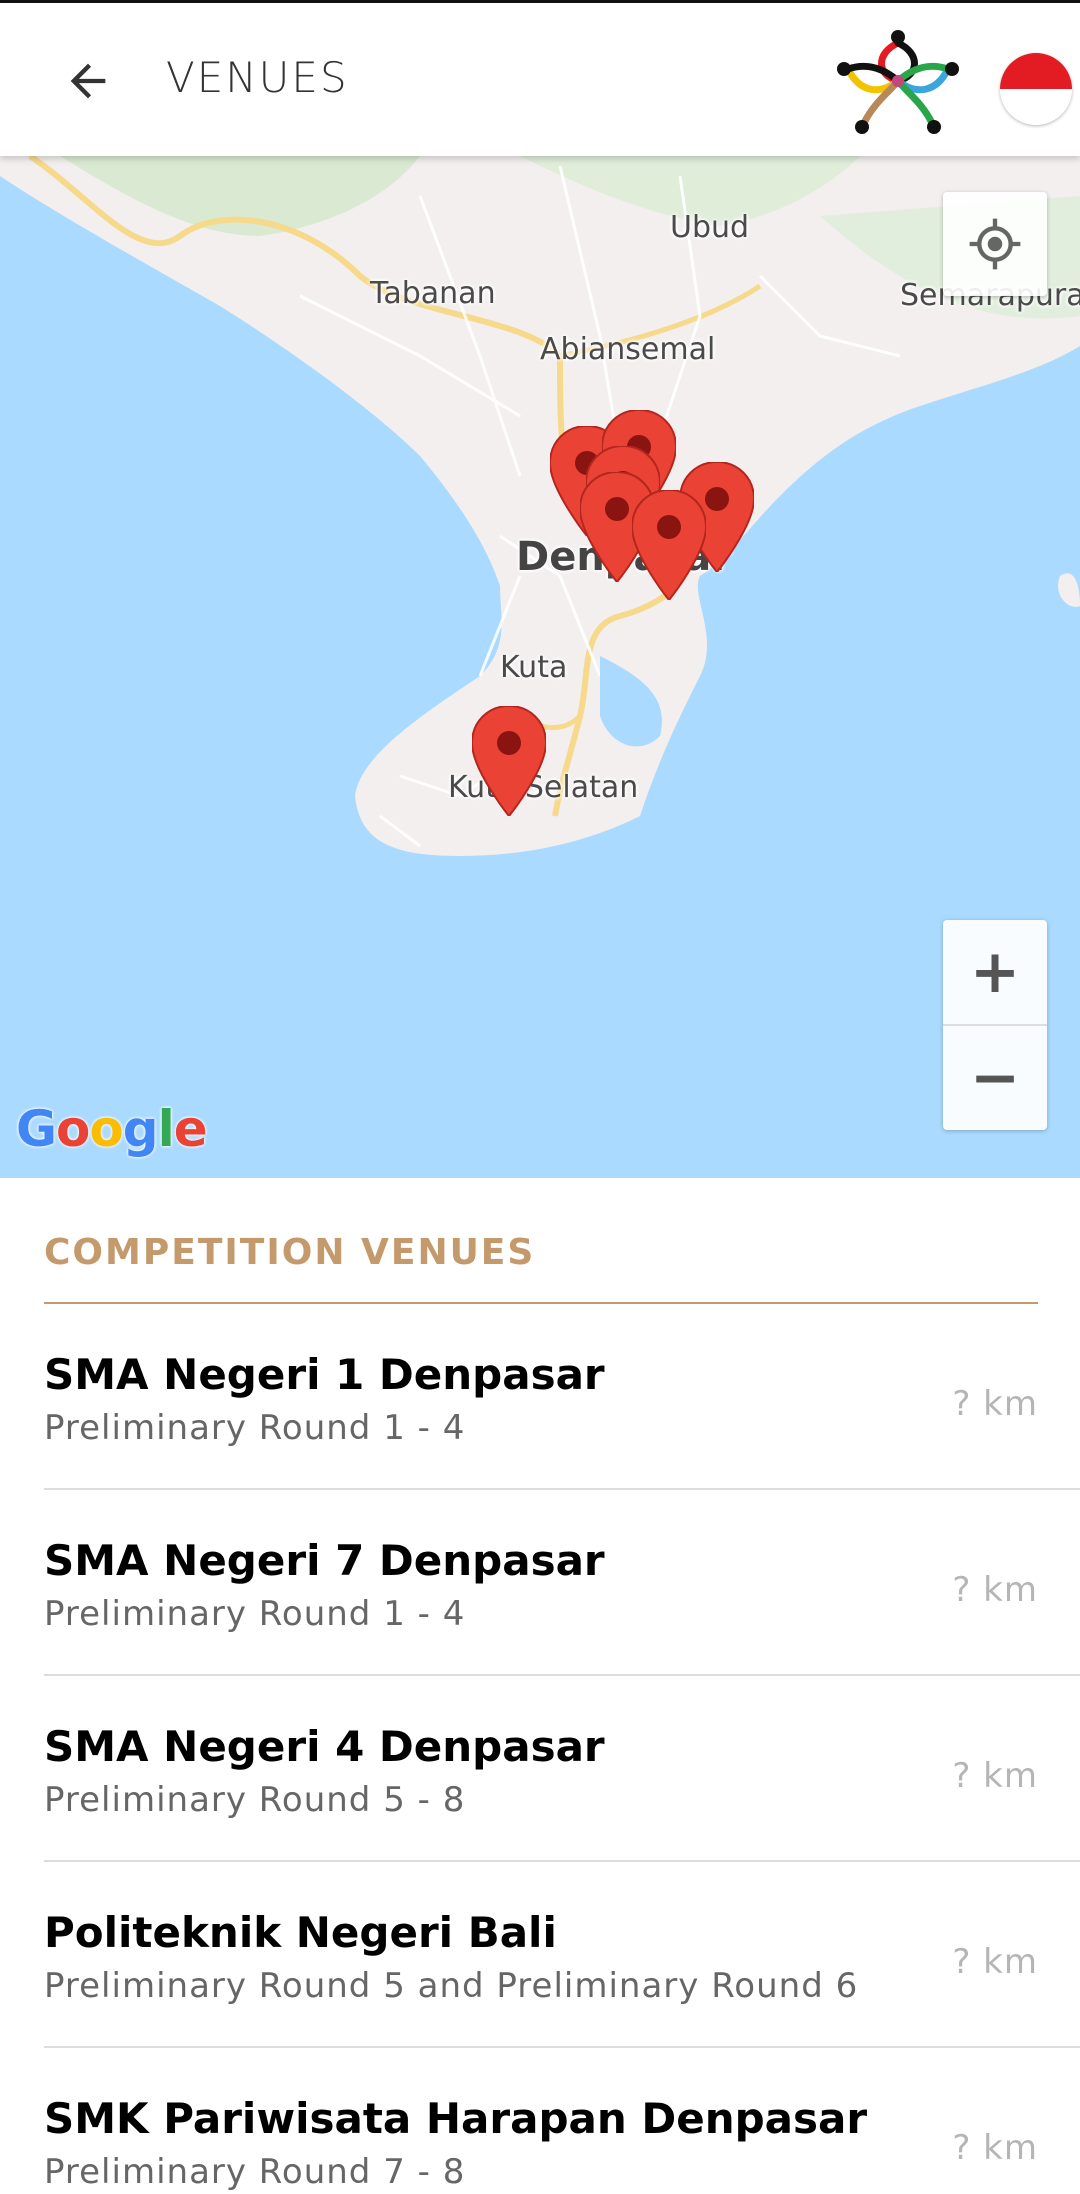 The width and height of the screenshot is (1080, 2194). What do you see at coordinates (300, 1932) in the screenshot?
I see `venue-name: Politeknik Negeri Bali` at bounding box center [300, 1932].